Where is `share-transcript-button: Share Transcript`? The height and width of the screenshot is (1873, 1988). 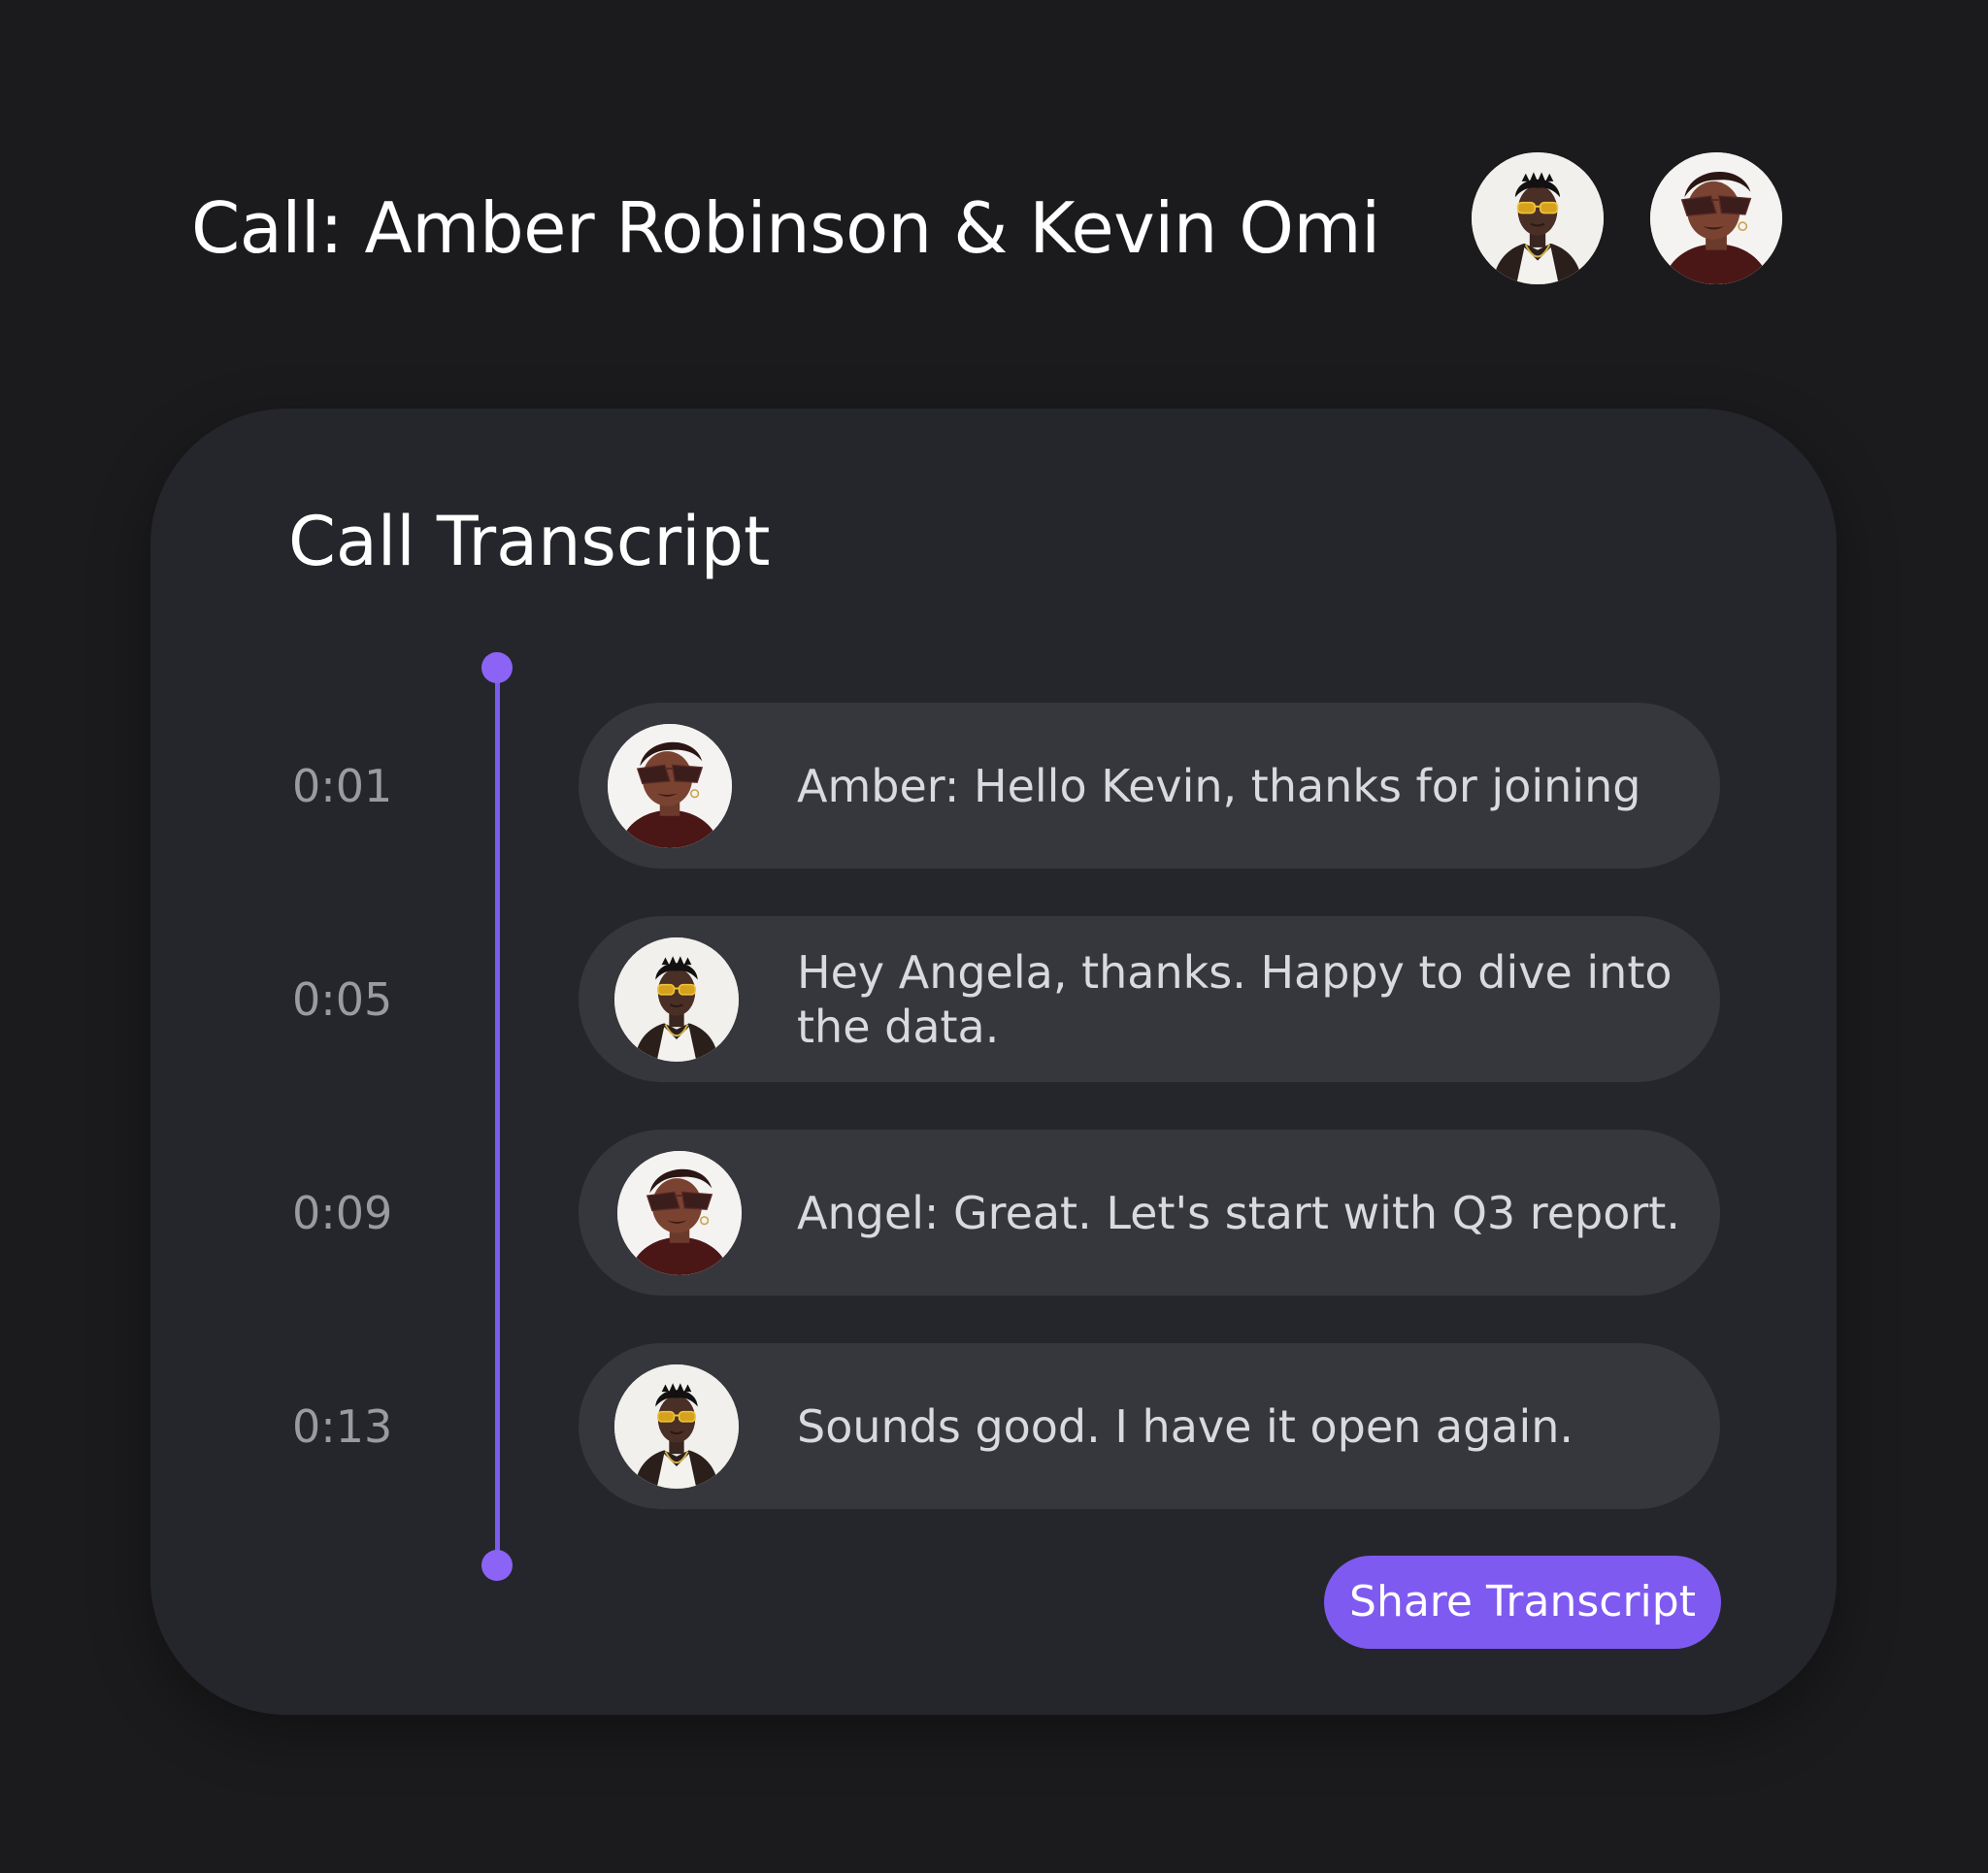 share-transcript-button: Share Transcript is located at coordinates (1522, 1602).